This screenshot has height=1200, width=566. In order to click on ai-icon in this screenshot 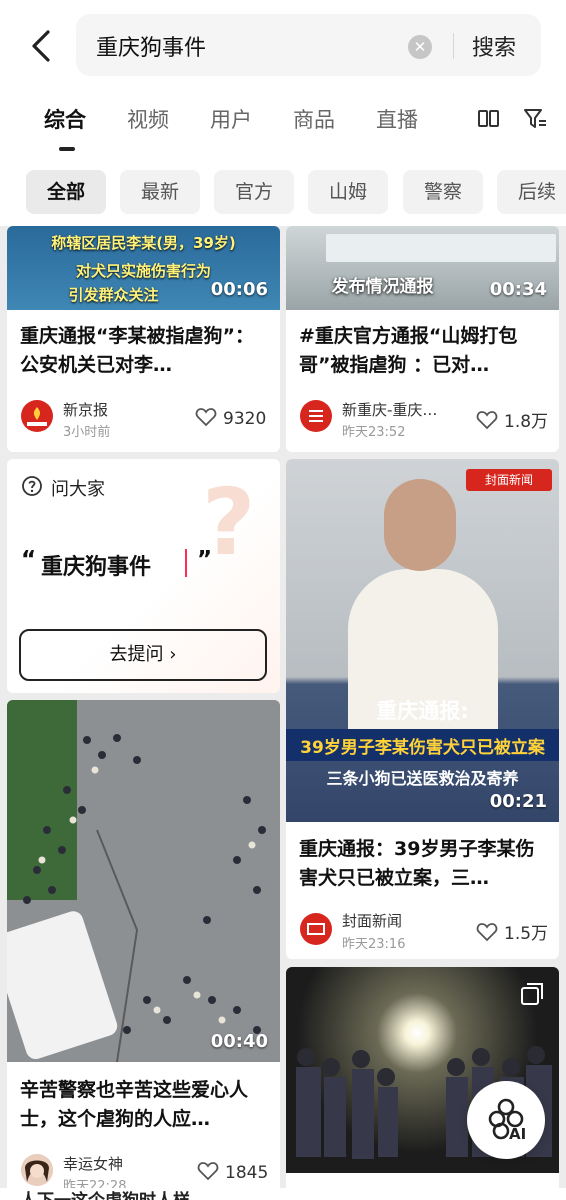, I will do `click(506, 1119)`.